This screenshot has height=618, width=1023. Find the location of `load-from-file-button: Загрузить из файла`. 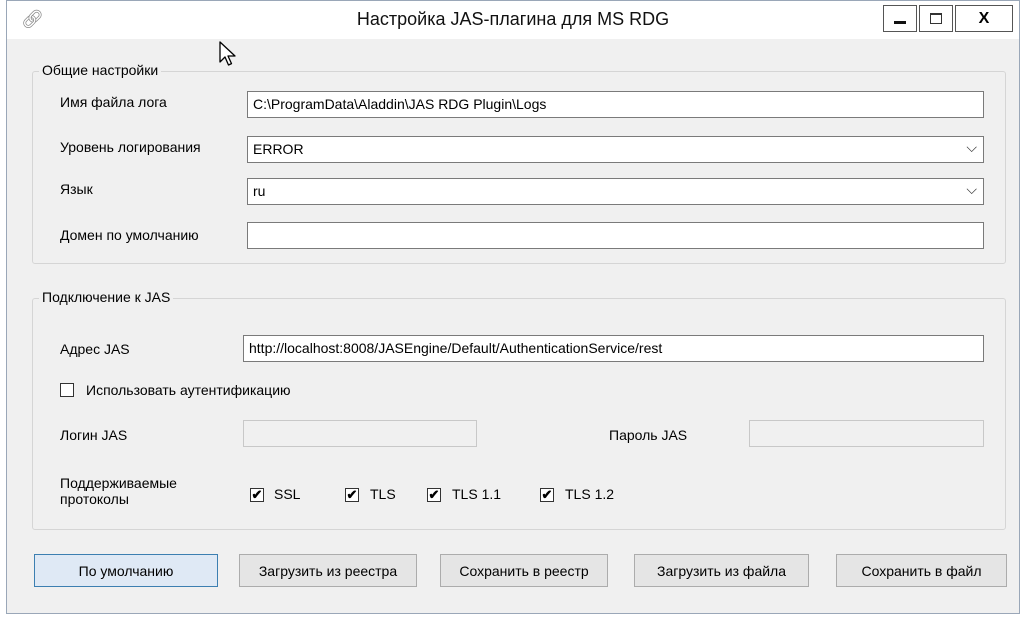

load-from-file-button: Загрузить из файла is located at coordinates (721, 570).